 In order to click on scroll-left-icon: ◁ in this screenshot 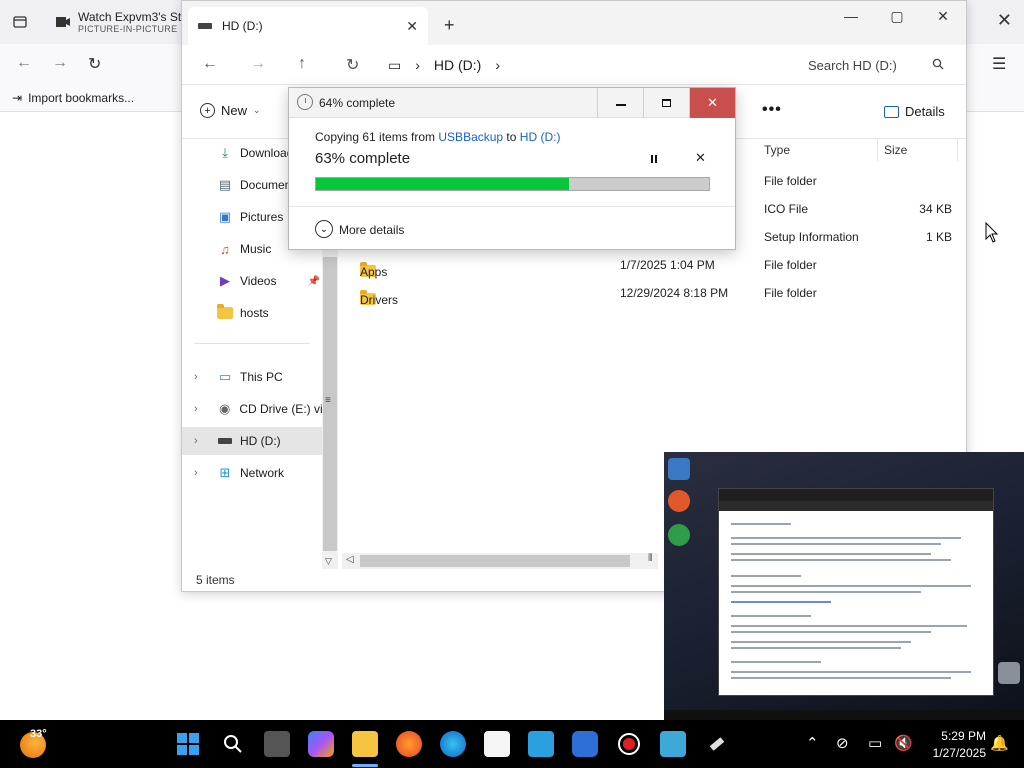, I will do `click(350, 559)`.